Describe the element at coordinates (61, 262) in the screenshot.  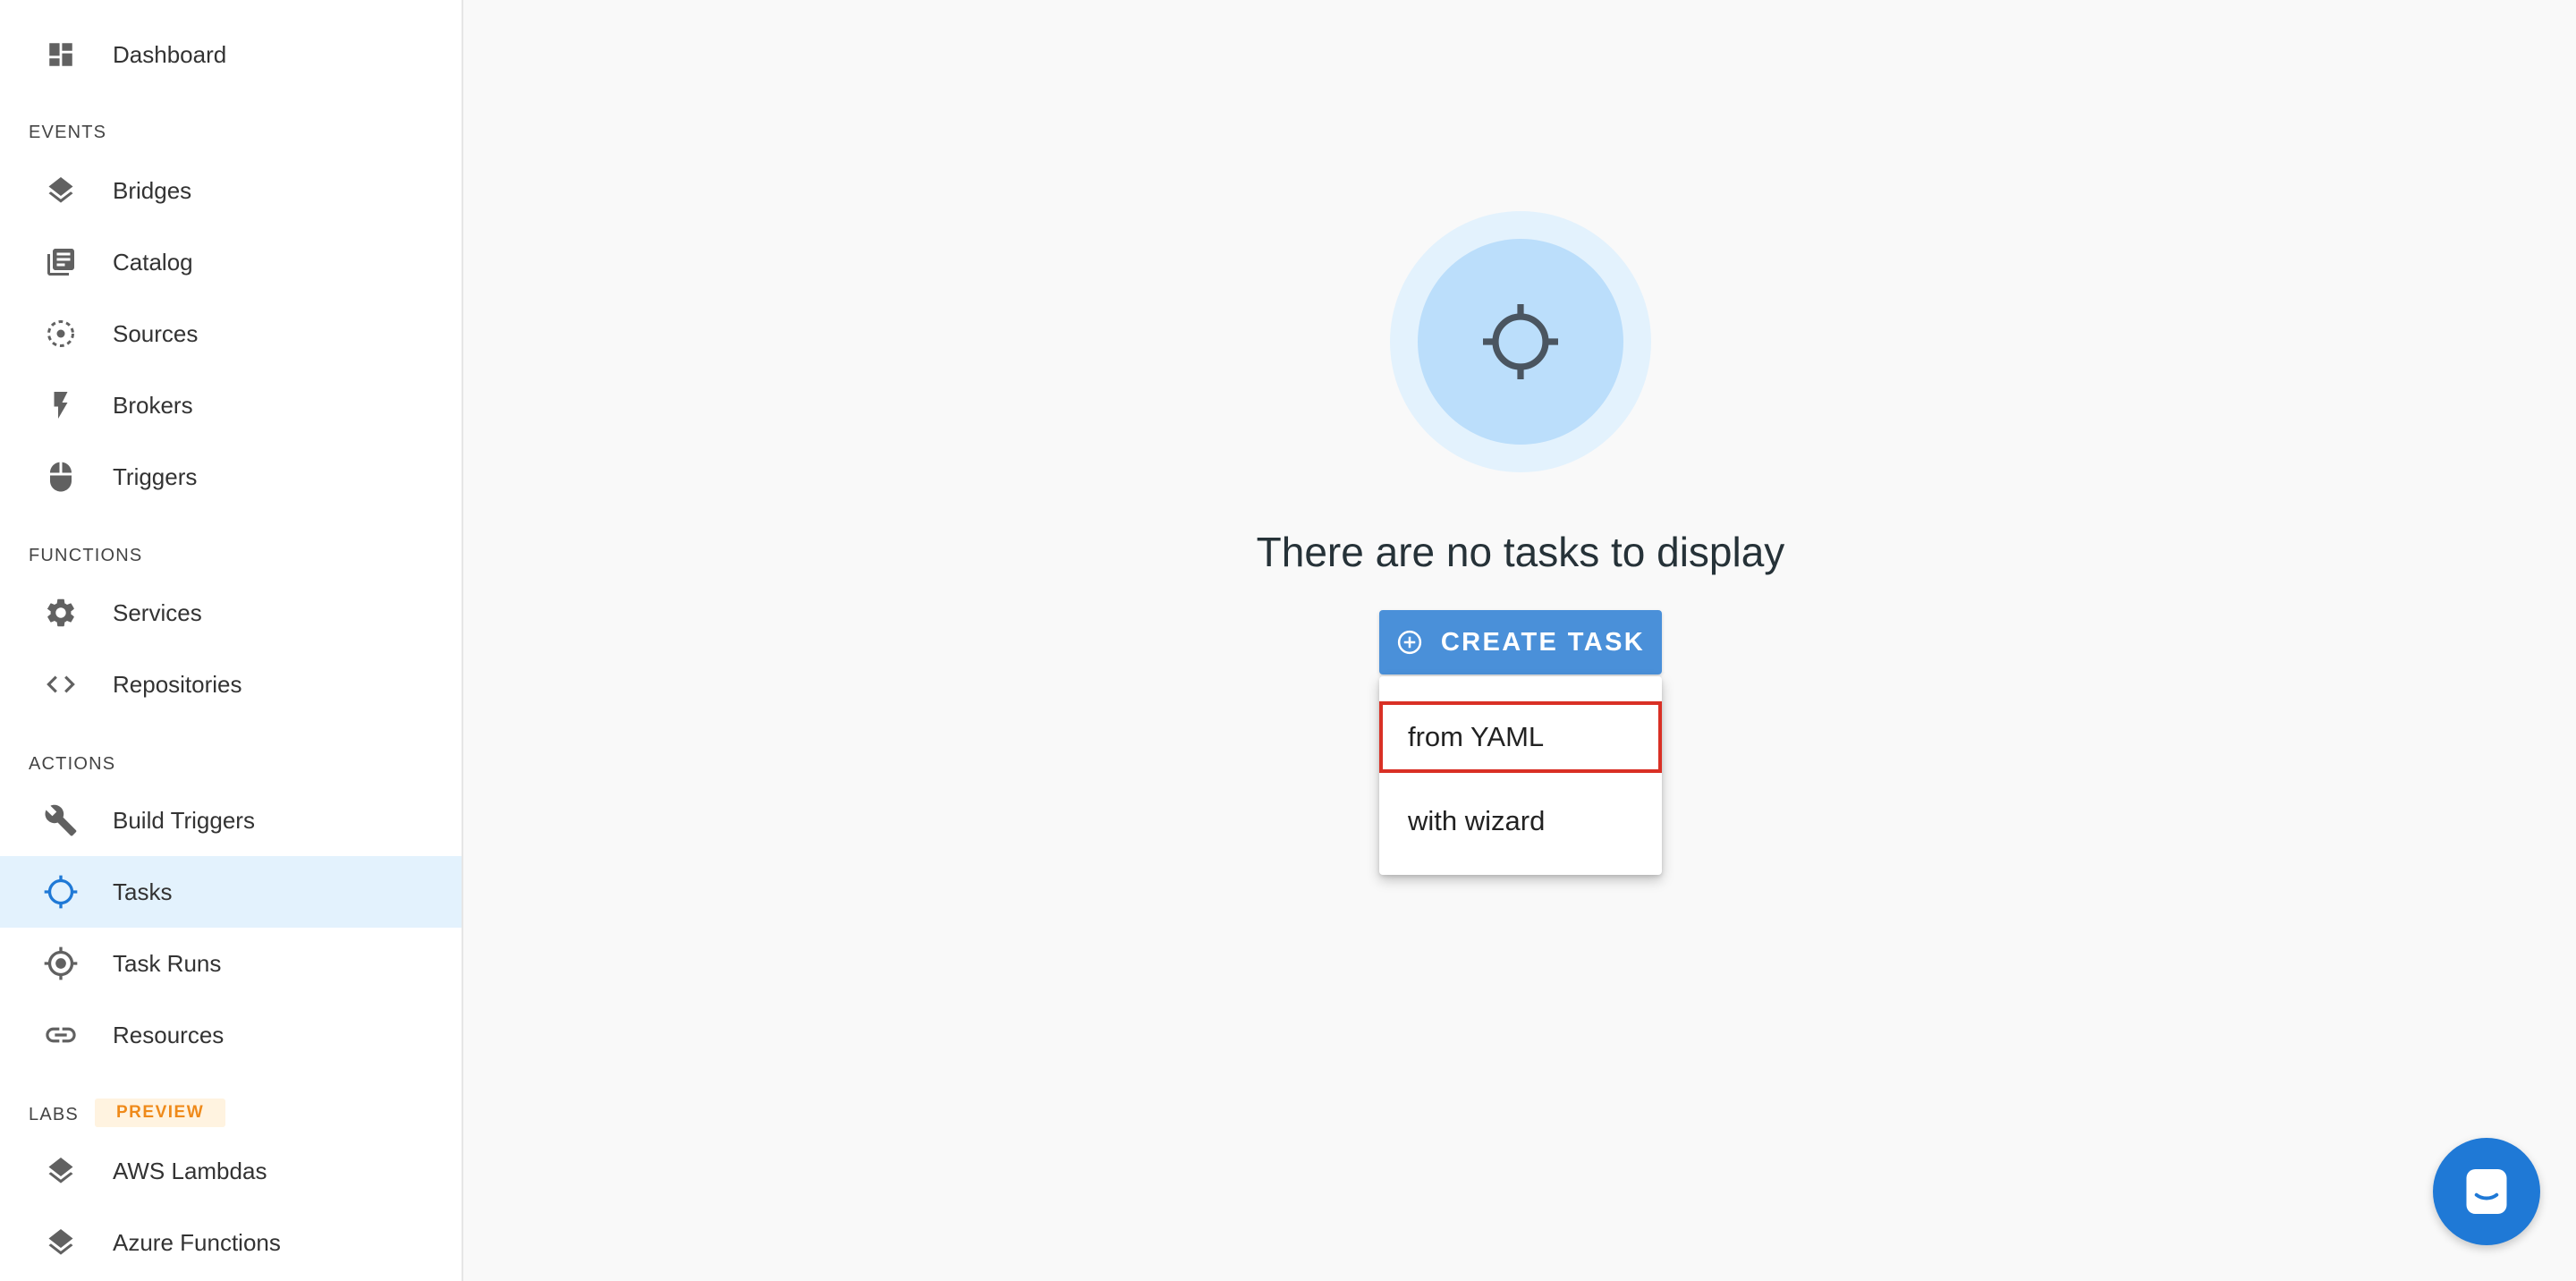
I see `catalog-icon` at that location.